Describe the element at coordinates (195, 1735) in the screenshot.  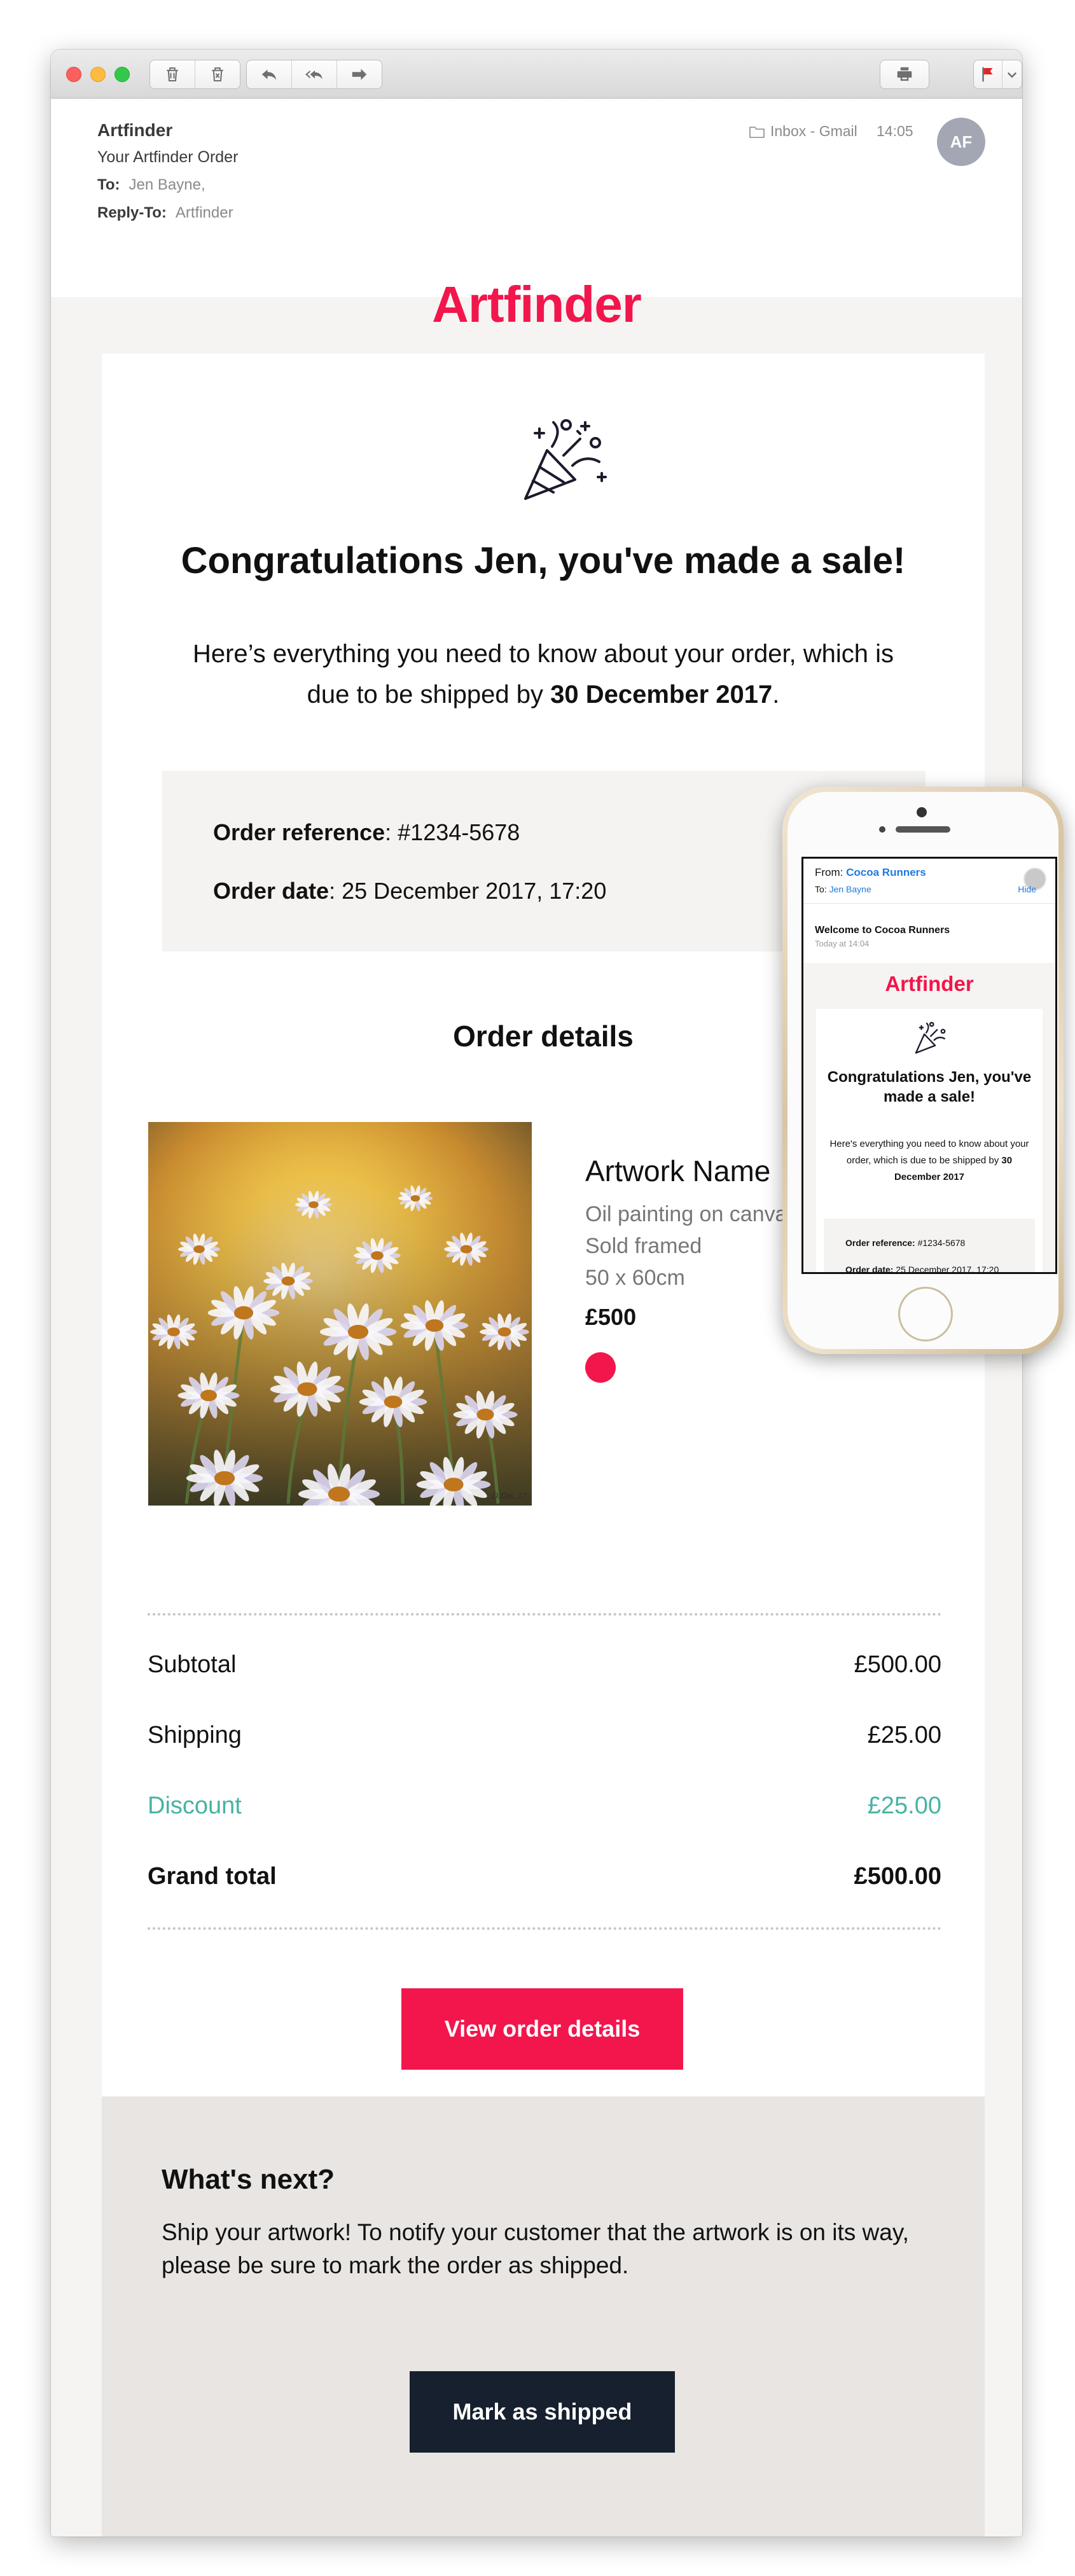
I see `summary-label: Shipping` at that location.